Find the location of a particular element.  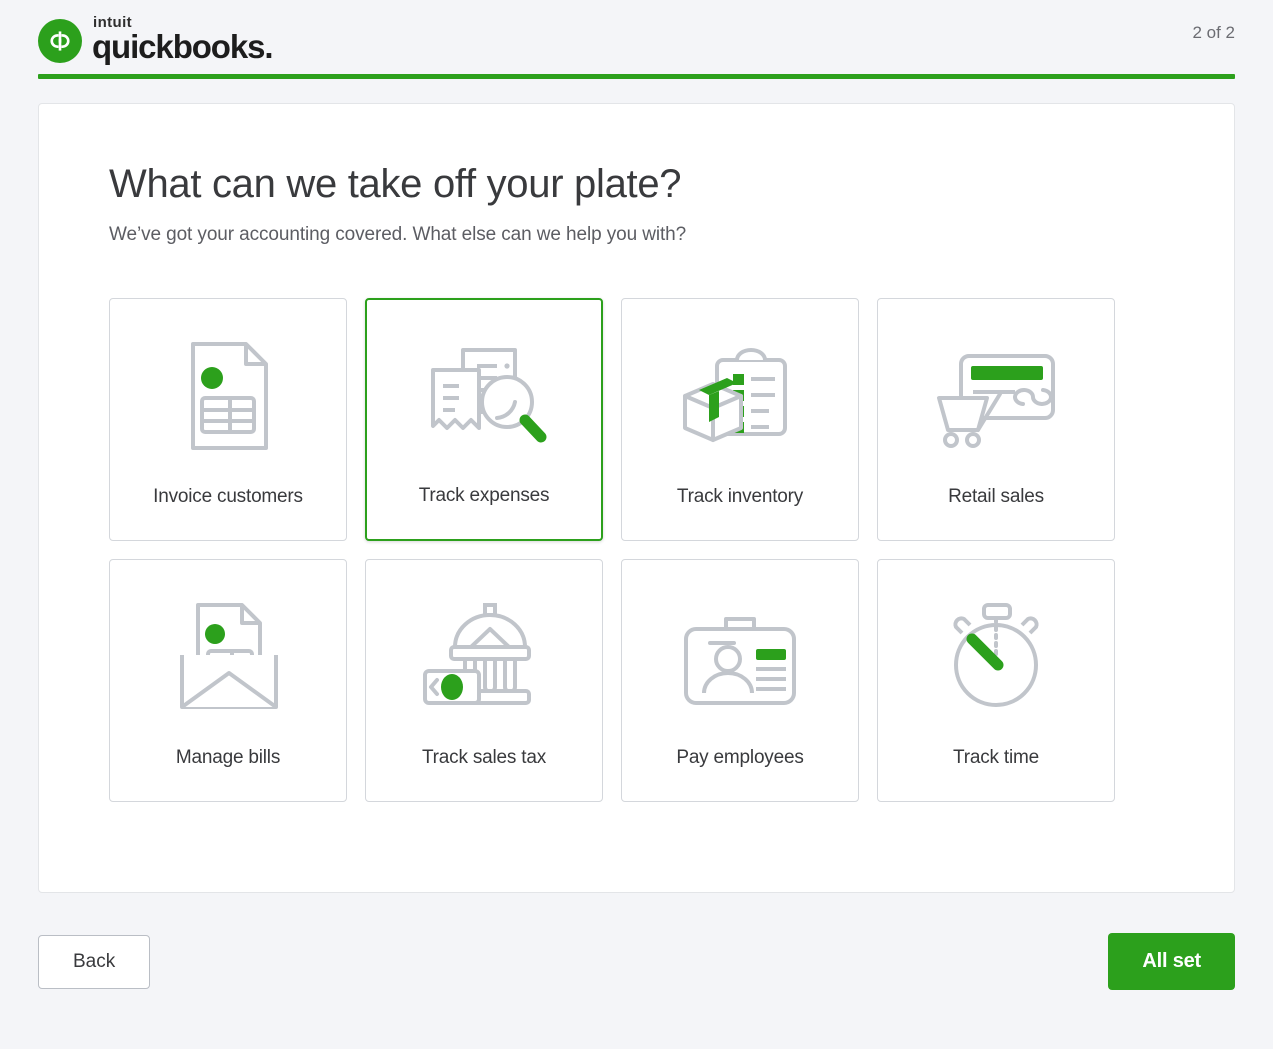

option-card-track-expenses: Track expenses is located at coordinates (484, 419).